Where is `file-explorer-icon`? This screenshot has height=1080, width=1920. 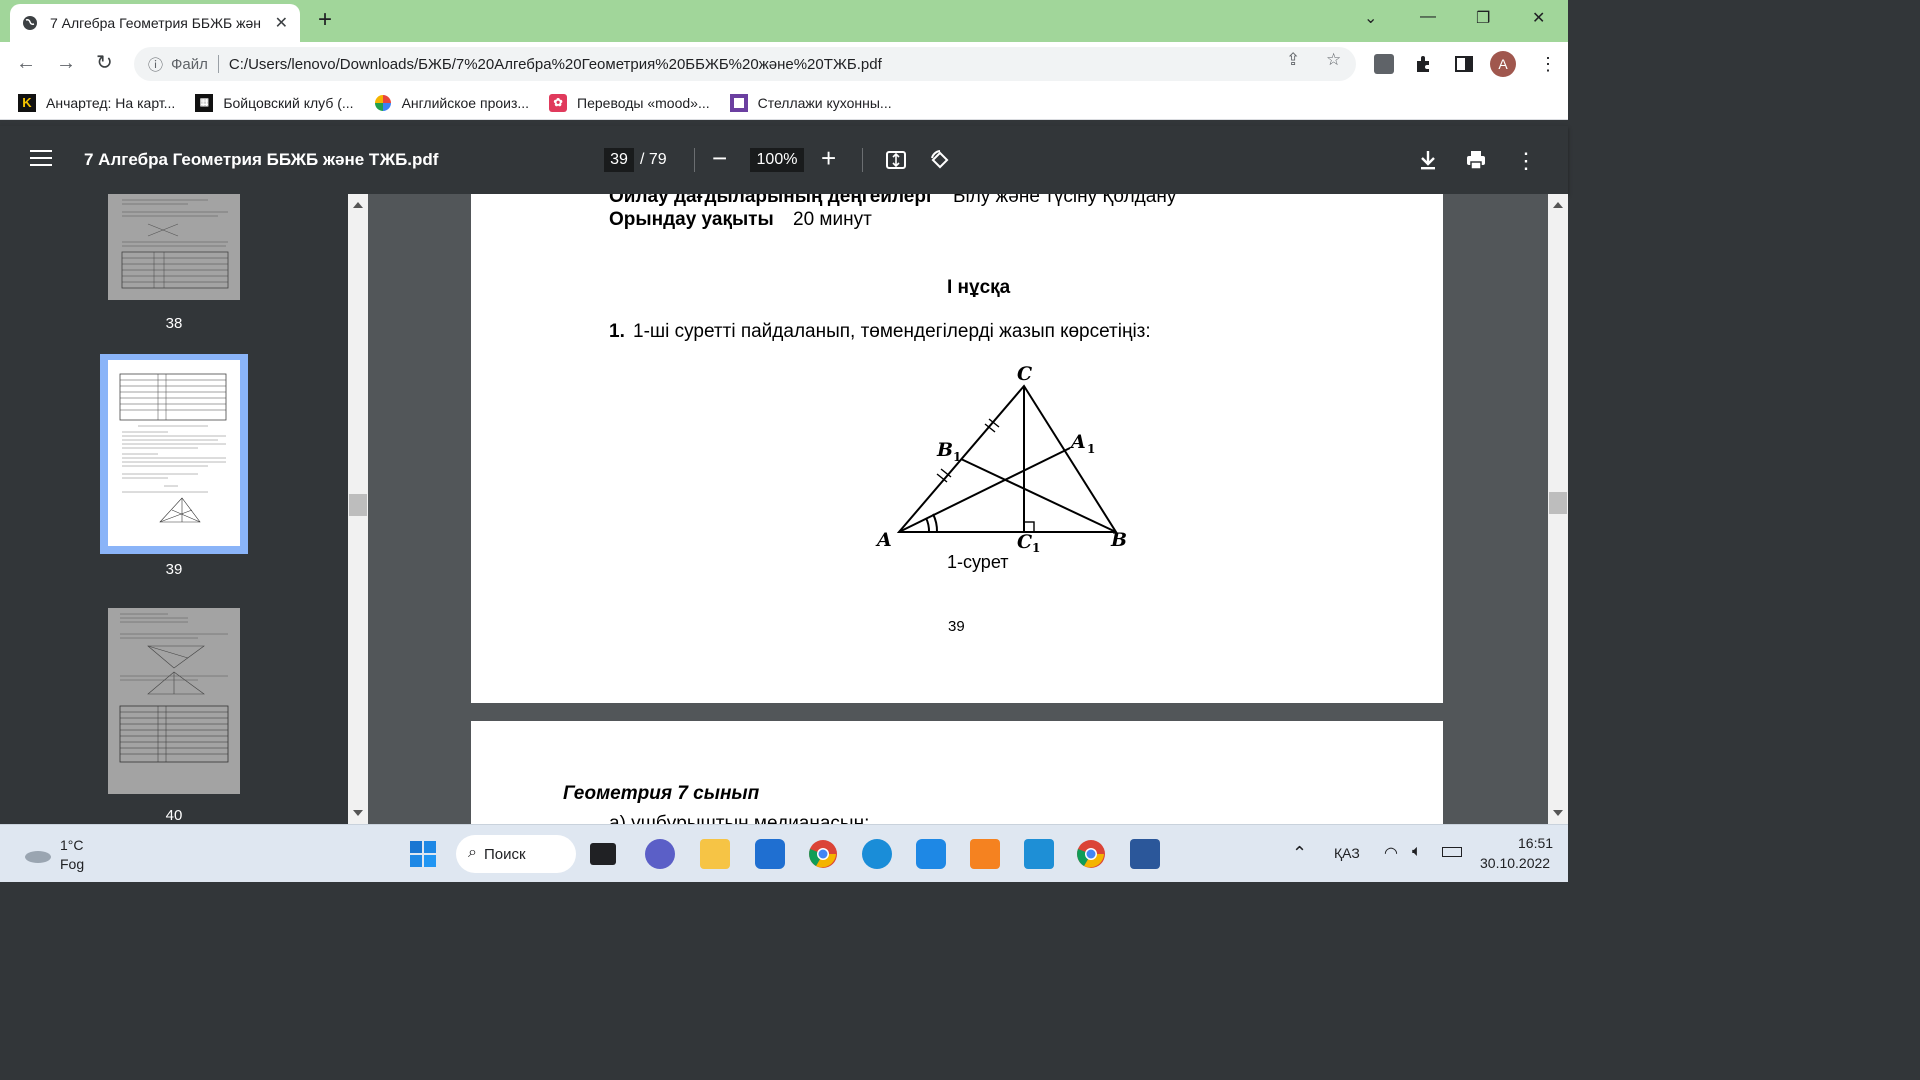 file-explorer-icon is located at coordinates (715, 854).